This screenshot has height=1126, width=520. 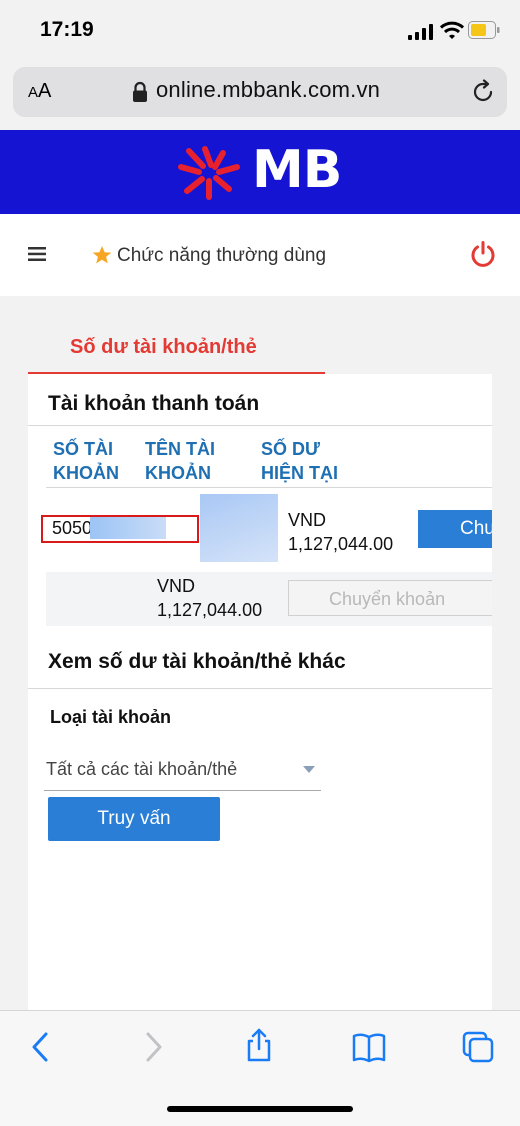 I want to click on mb-star-logo-icon, so click(x=209, y=173).